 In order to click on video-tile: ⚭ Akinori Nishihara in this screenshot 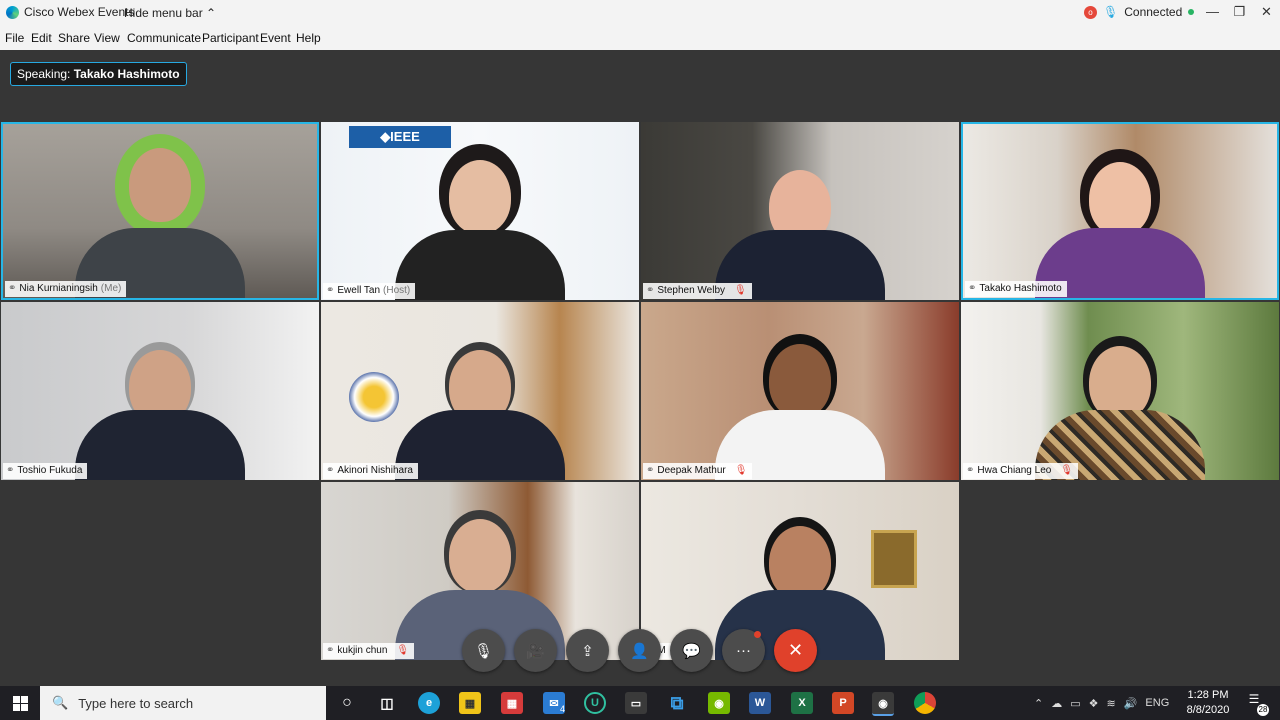, I will do `click(480, 391)`.